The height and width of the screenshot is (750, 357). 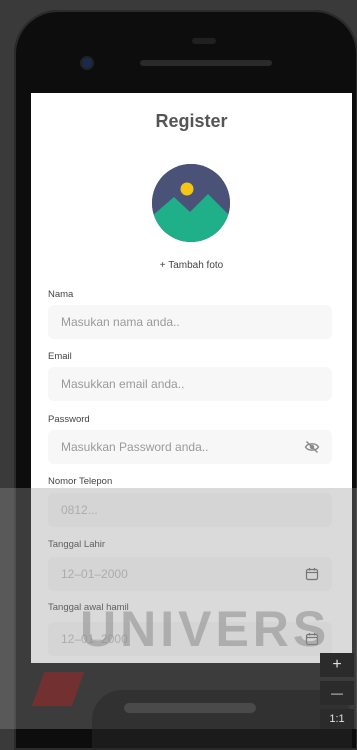 What do you see at coordinates (190, 384) in the screenshot?
I see `email-field: Masukkan email anda..` at bounding box center [190, 384].